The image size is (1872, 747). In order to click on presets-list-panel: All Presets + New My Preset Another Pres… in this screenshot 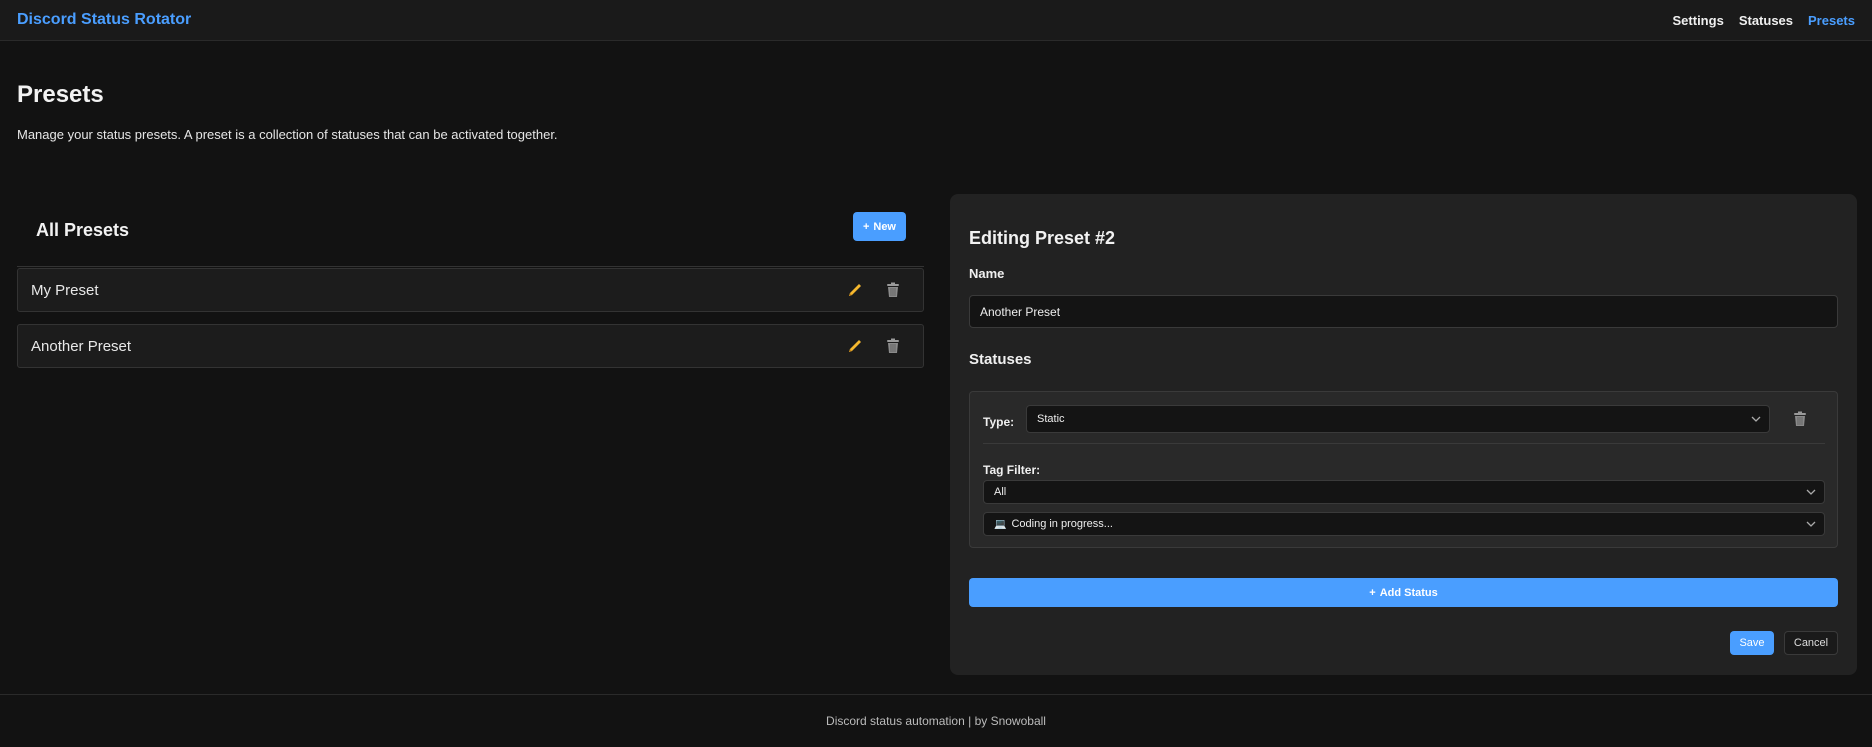, I will do `click(470, 287)`.